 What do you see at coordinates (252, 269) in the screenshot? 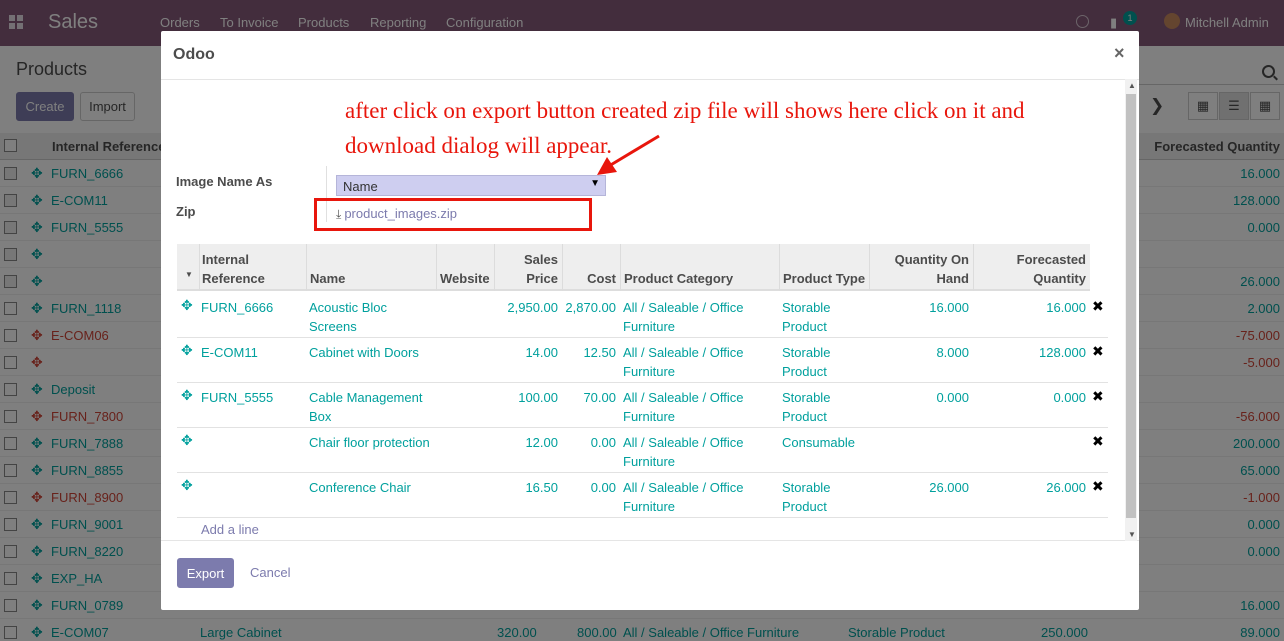
I see `col-internal-reference: Internal Reference` at bounding box center [252, 269].